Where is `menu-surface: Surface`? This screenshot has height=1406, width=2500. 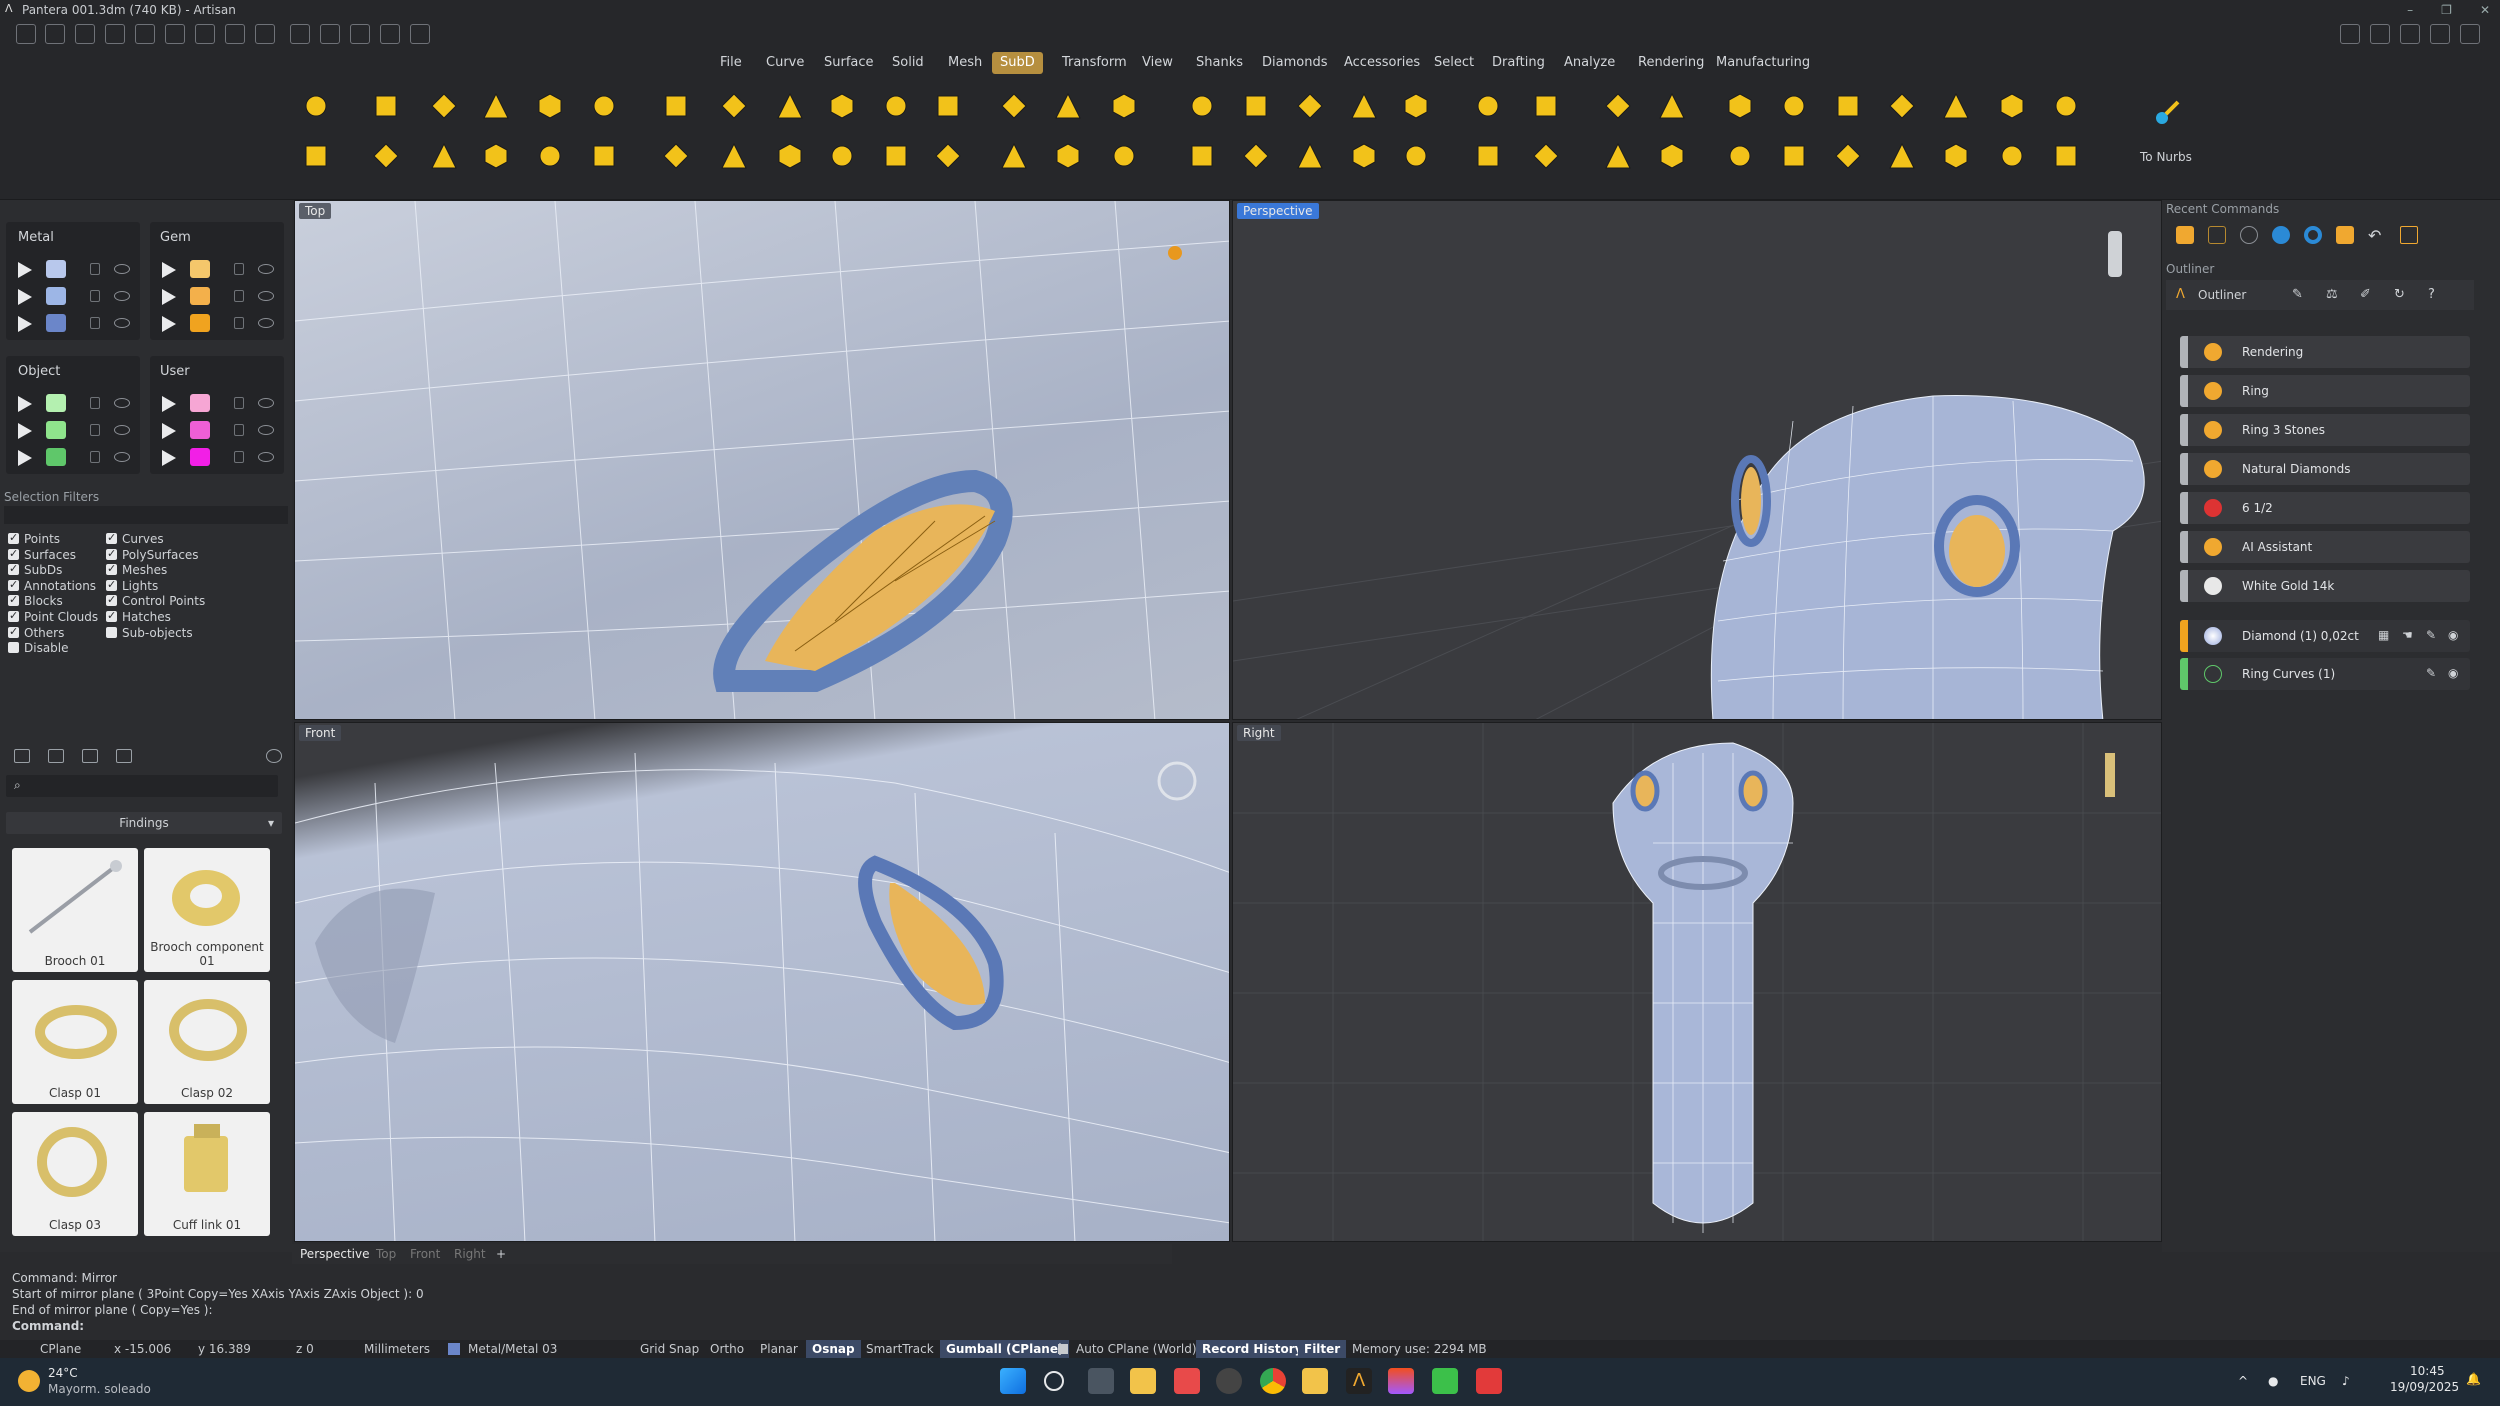
menu-surface: Surface is located at coordinates (849, 63).